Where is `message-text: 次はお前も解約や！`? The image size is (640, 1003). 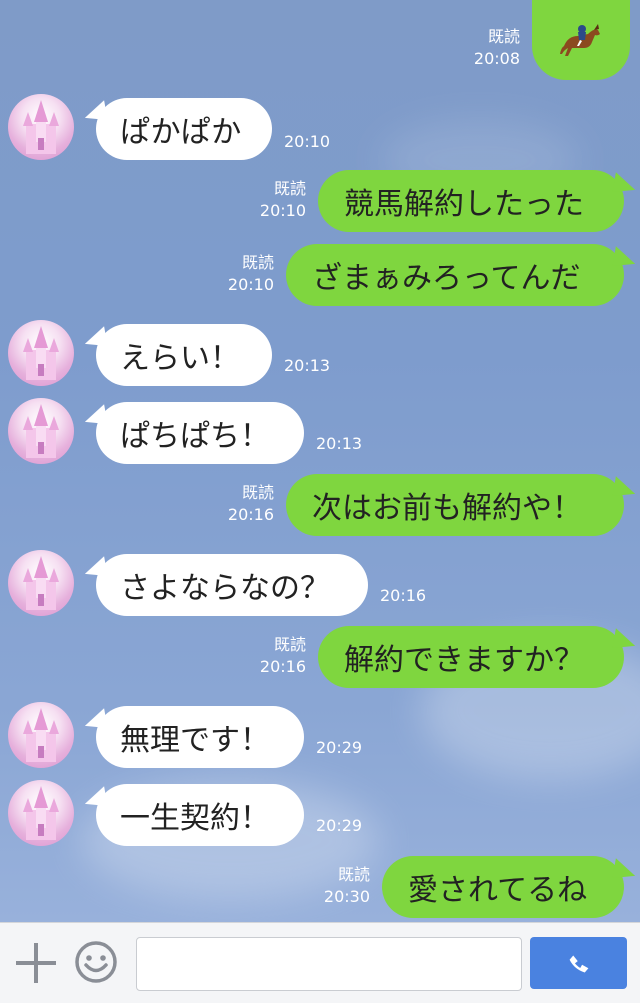 message-text: 次はお前も解約や！ is located at coordinates (447, 508).